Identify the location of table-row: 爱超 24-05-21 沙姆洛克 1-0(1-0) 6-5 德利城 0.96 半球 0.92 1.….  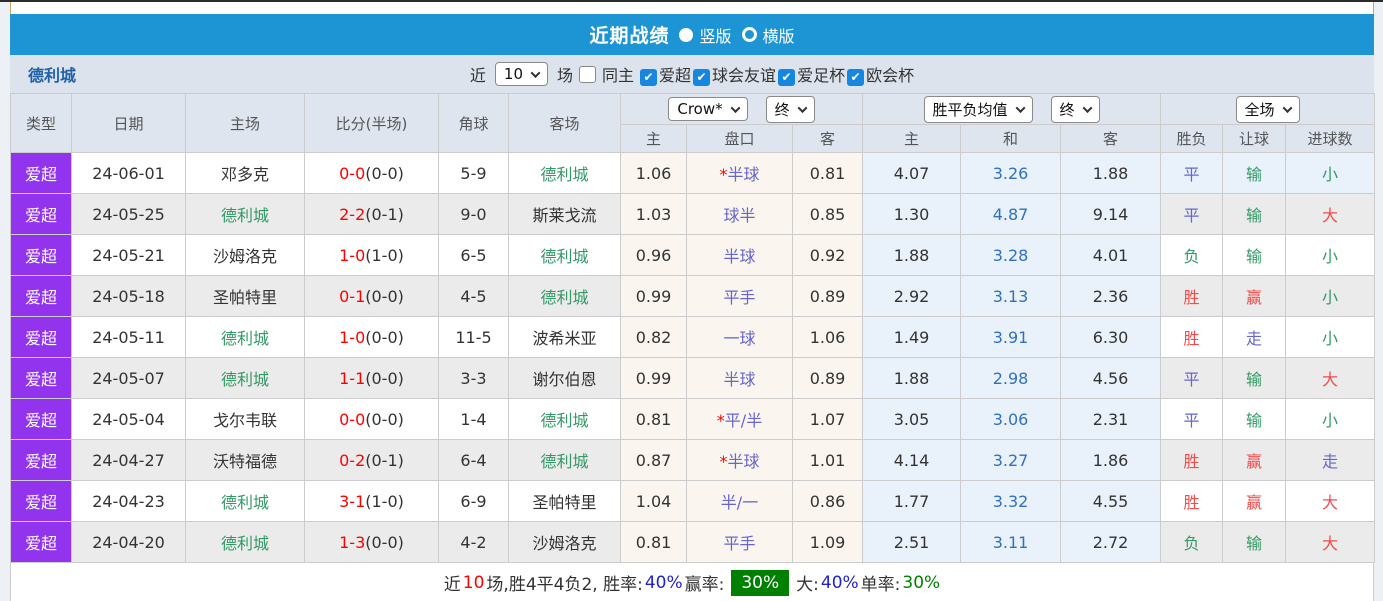
(693, 255).